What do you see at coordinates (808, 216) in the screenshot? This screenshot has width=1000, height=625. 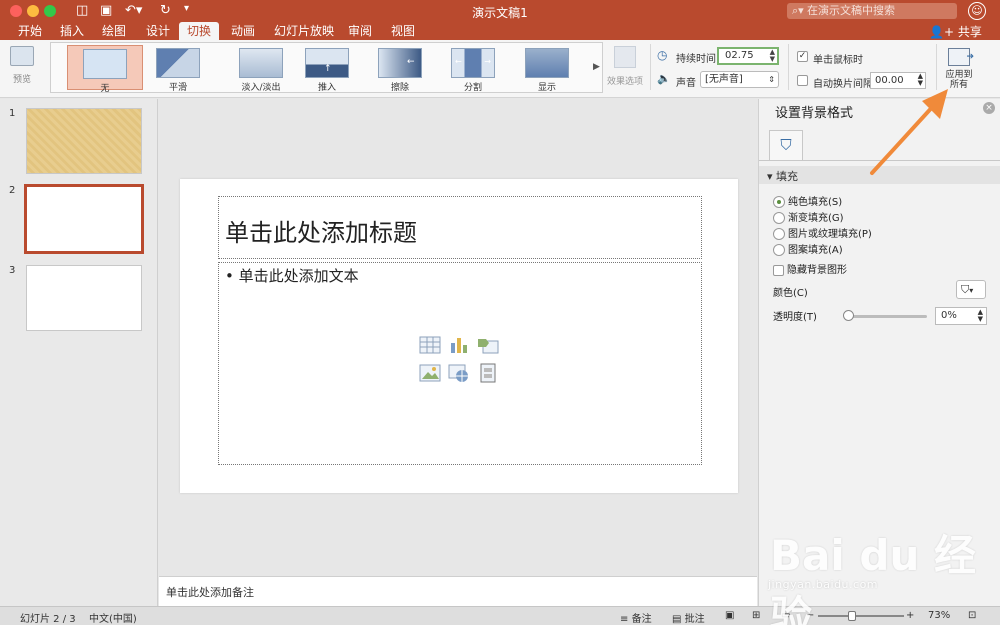 I see `gradient-fill-option: 渐变填充(G)` at bounding box center [808, 216].